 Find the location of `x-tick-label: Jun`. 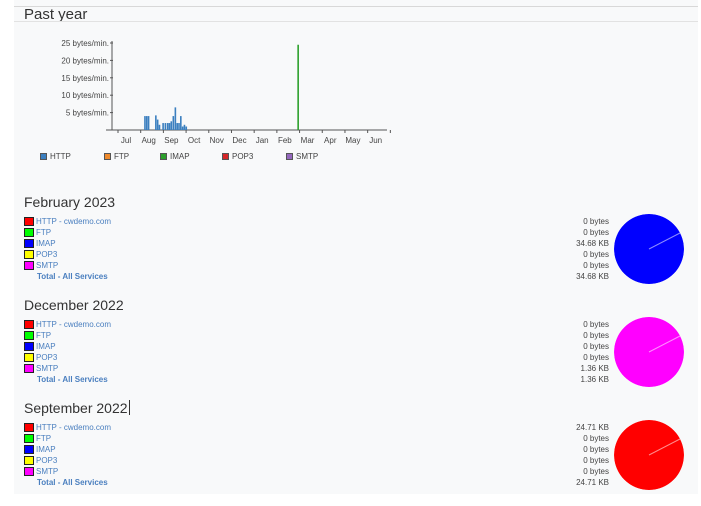

x-tick-label: Jun is located at coordinates (375, 140).